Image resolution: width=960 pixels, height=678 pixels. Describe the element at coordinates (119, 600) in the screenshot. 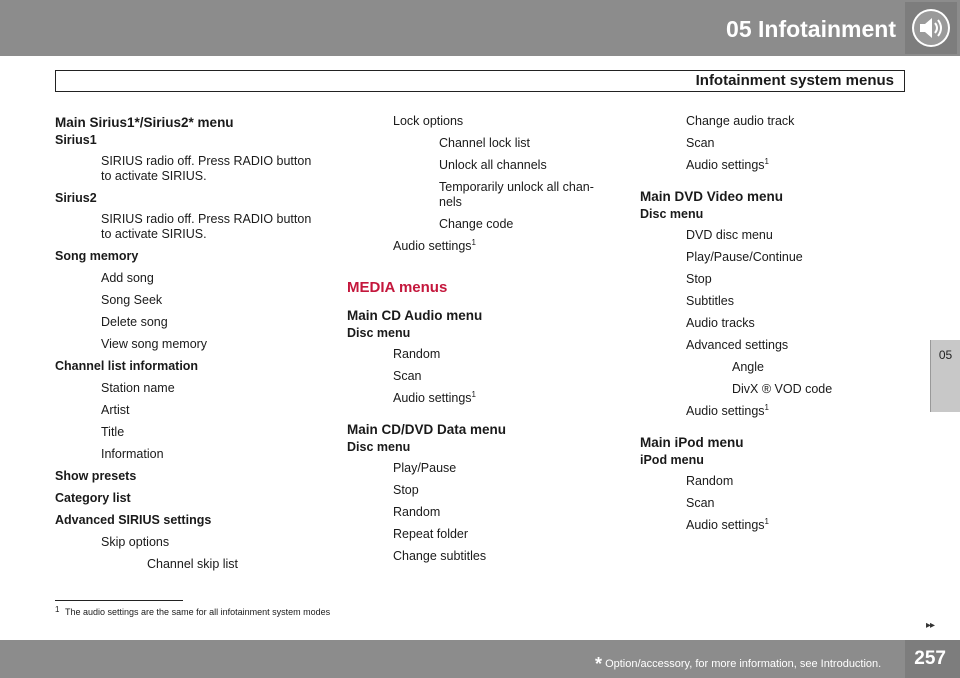

I see `footnote-divider` at that location.